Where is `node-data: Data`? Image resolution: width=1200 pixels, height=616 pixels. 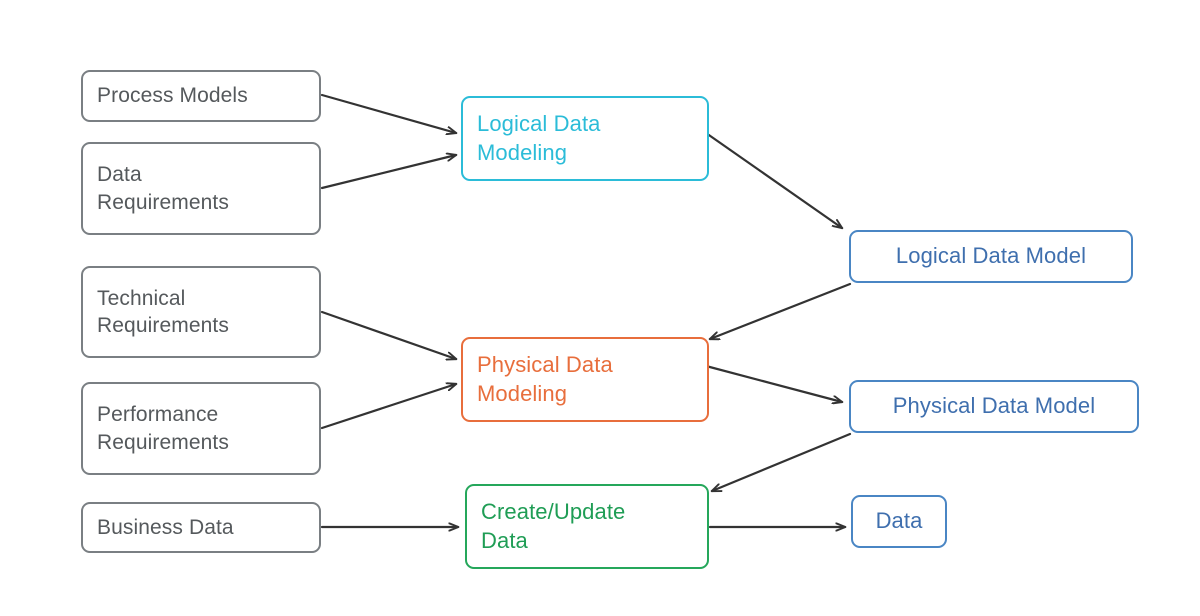
node-data: Data is located at coordinates (899, 521).